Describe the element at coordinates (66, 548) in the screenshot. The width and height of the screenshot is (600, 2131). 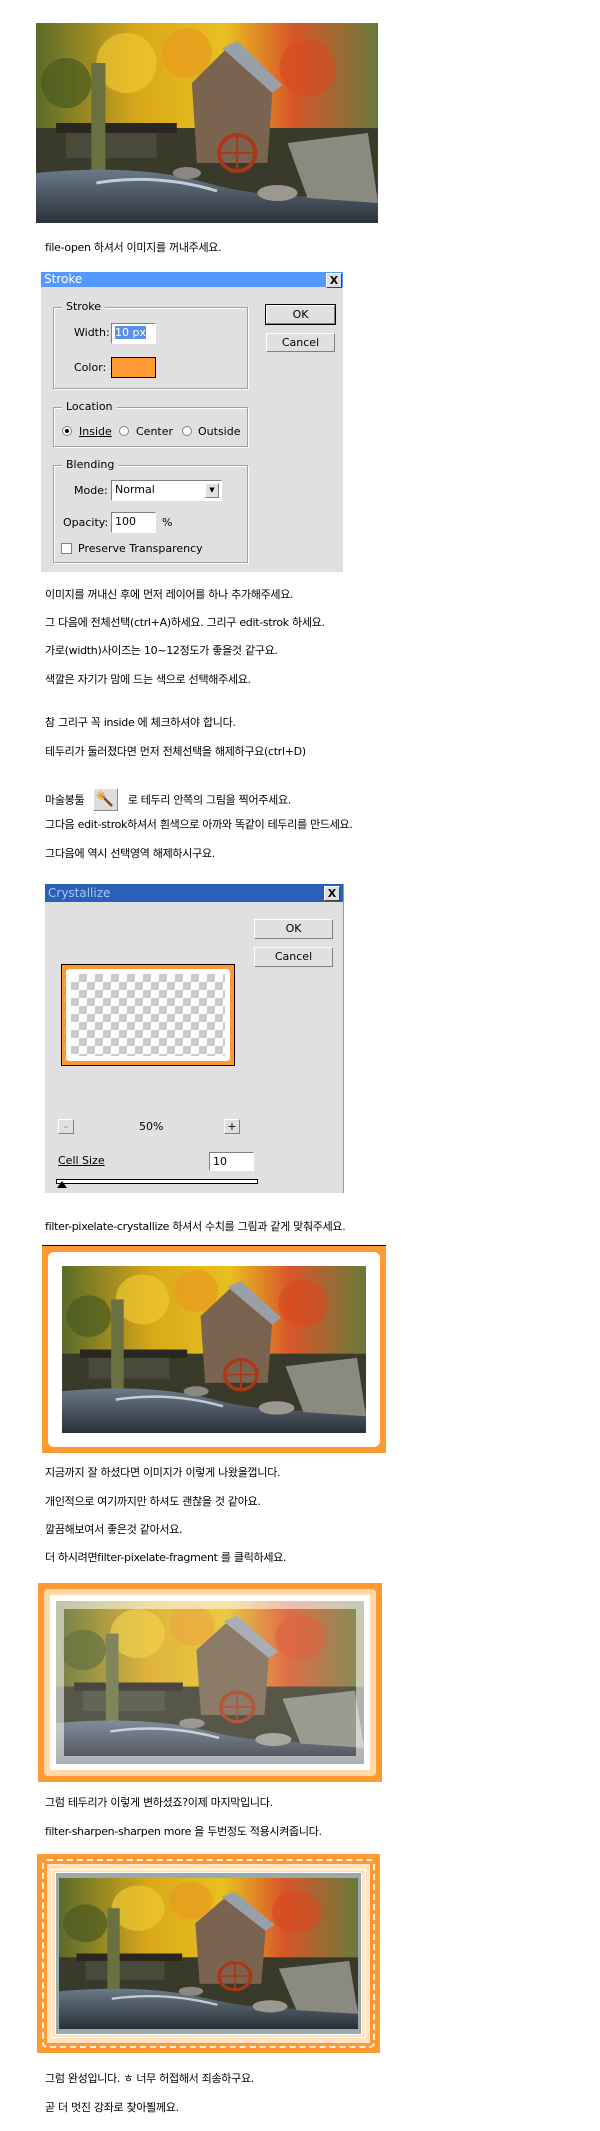
I see `preserve-transparency-checkbox` at that location.